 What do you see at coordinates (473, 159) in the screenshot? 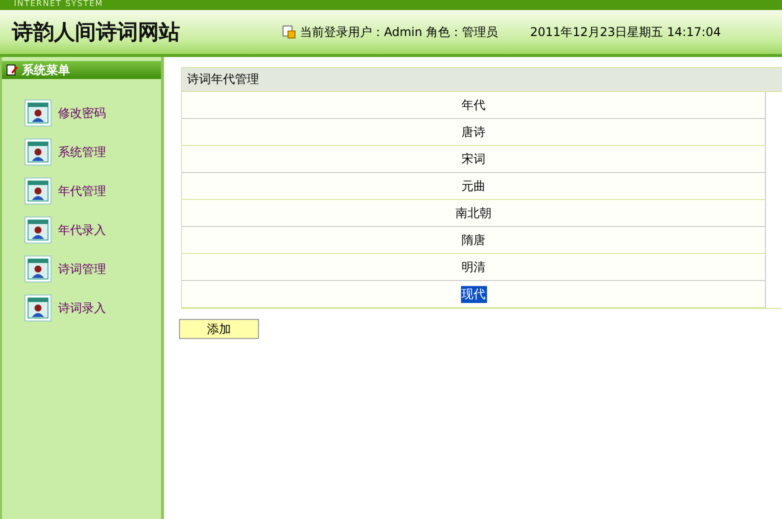
I see `table-cell: 宋词` at bounding box center [473, 159].